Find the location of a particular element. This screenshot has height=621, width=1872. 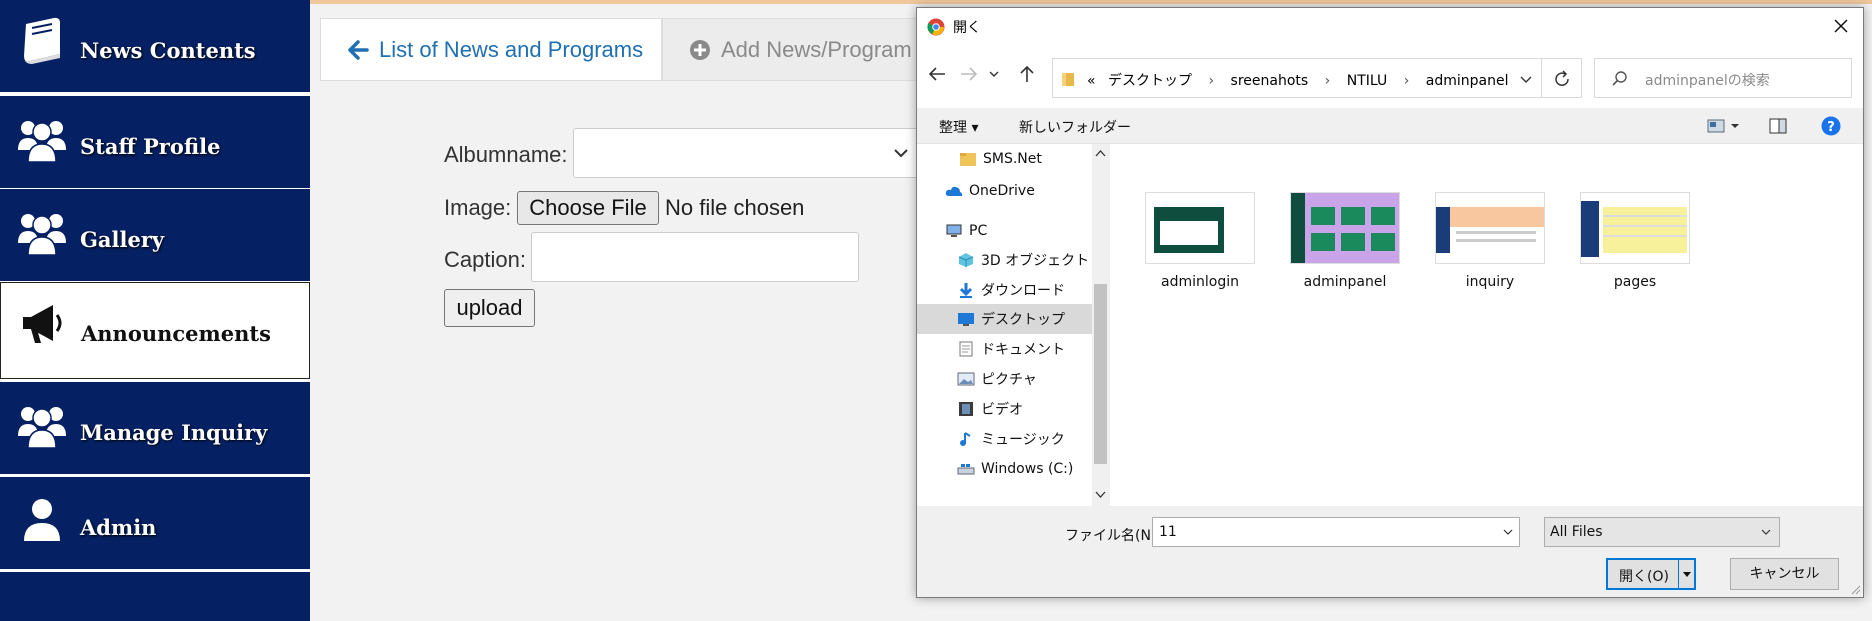

filename-label: ファイル名(N): is located at coordinates (1113, 536).